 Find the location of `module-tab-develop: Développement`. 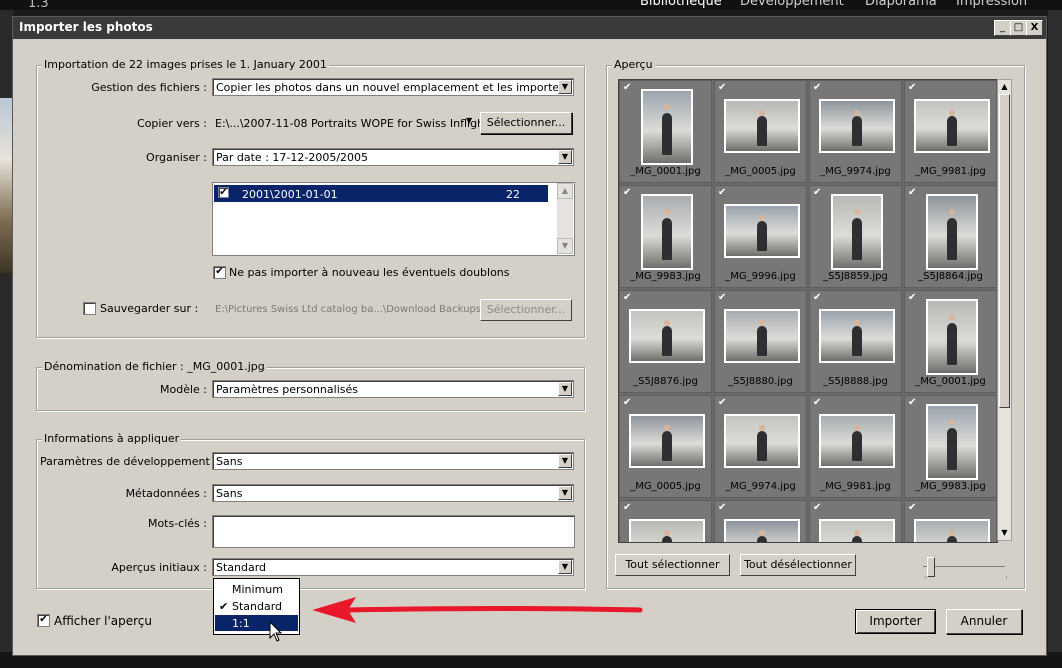

module-tab-develop: Développement is located at coordinates (792, 4).